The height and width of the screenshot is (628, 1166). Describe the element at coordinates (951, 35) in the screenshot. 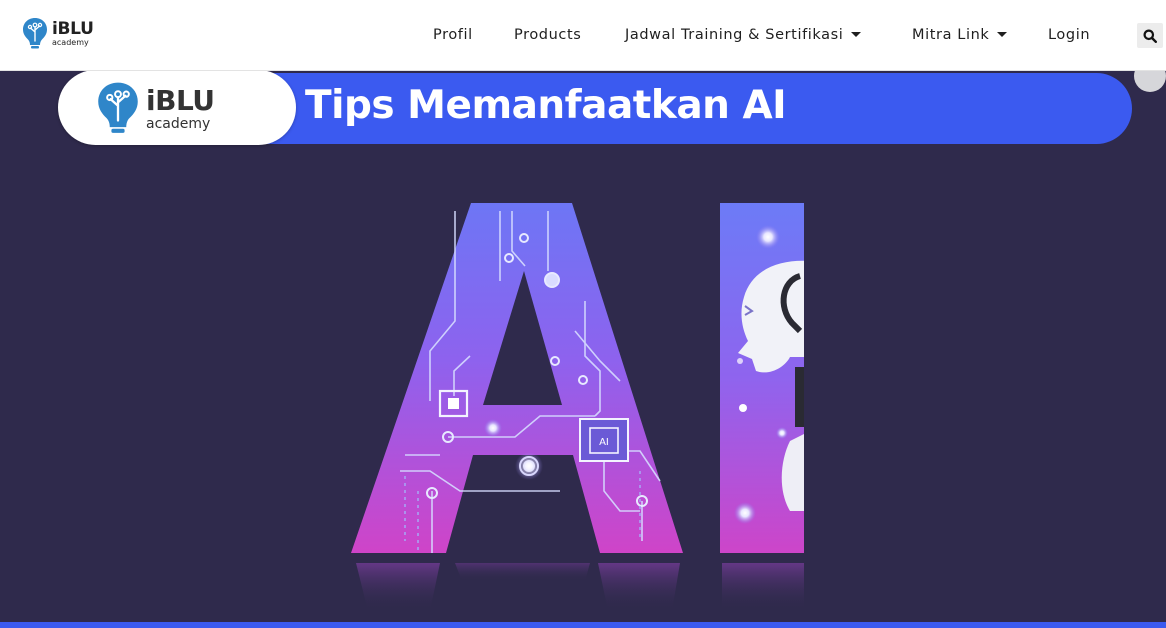

I see `nav-label-mitra-link: Mitra Link` at that location.